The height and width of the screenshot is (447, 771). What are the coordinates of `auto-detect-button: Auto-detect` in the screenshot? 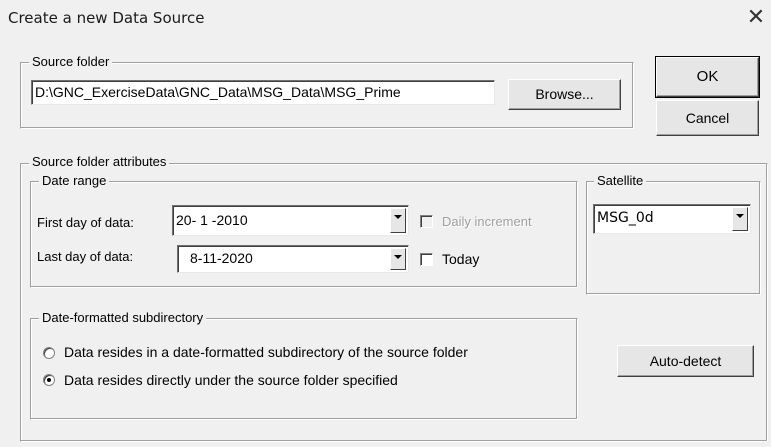 It's located at (685, 361).